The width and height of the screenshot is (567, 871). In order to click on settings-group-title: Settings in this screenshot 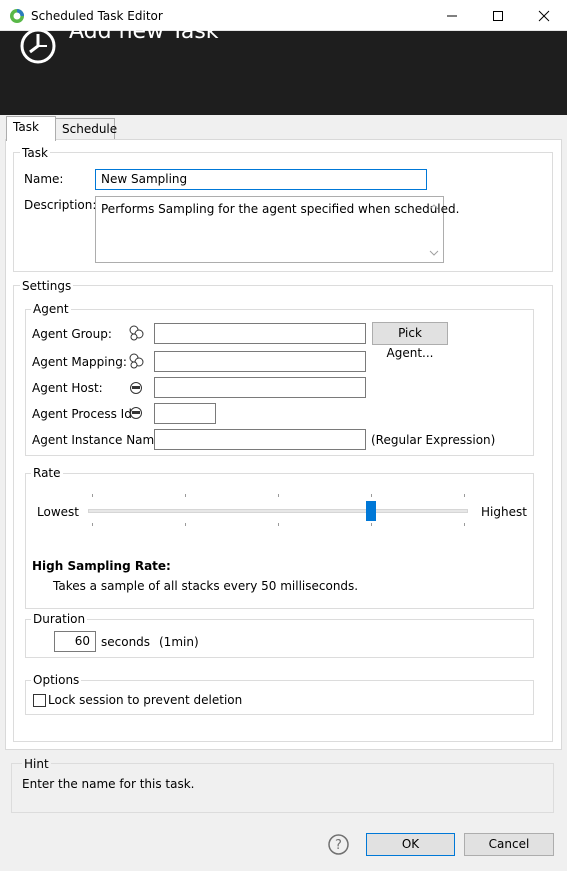, I will do `click(47, 286)`.